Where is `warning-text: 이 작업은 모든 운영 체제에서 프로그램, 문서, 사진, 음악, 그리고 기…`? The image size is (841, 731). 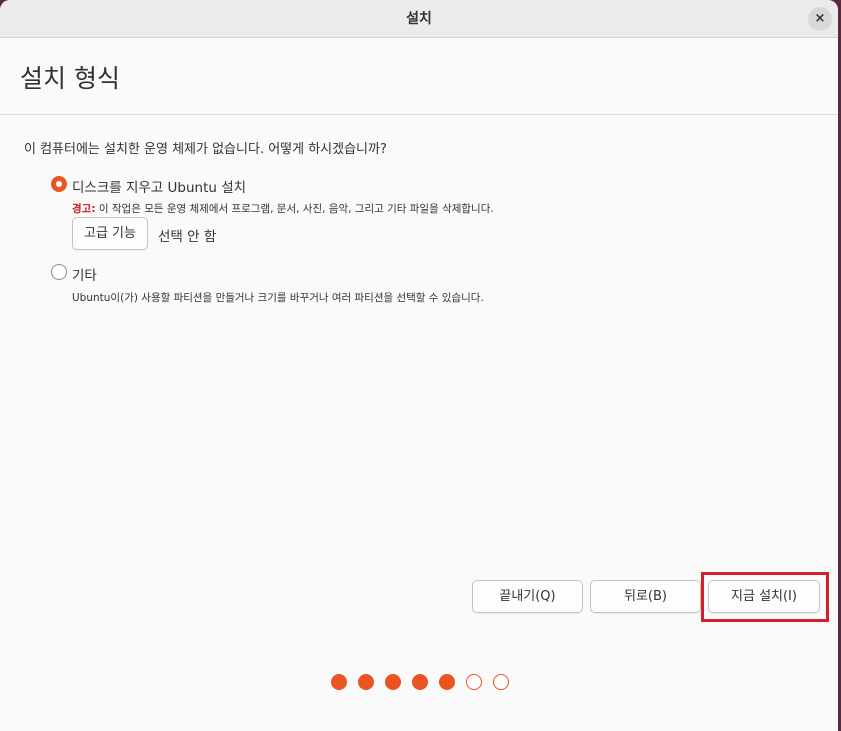 warning-text: 이 작업은 모든 운영 체제에서 프로그램, 문서, 사진, 음악, 그리고 기… is located at coordinates (296, 209).